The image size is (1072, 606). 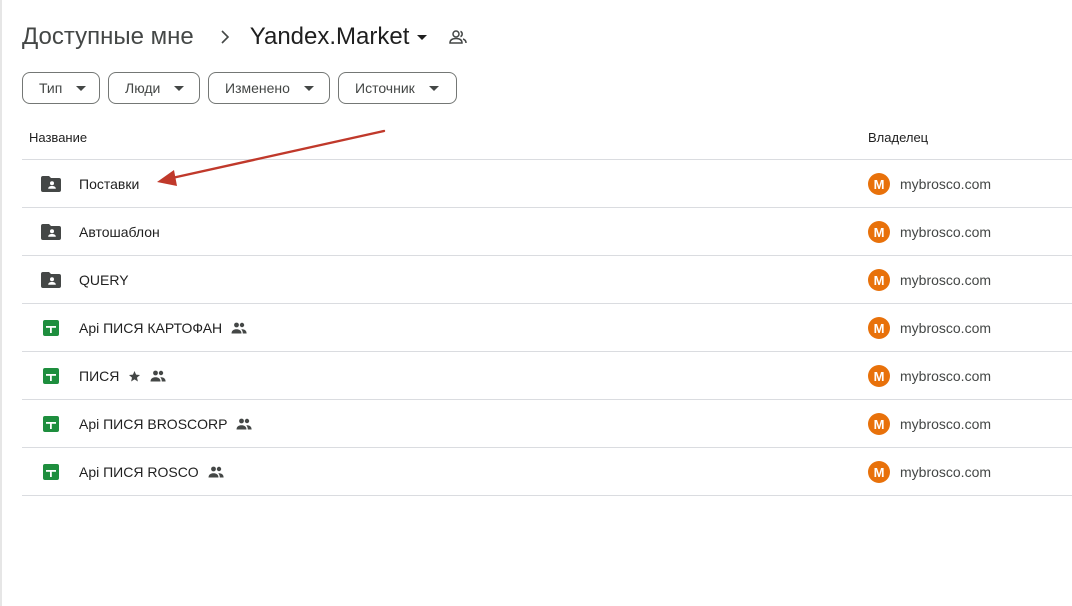 I want to click on filter-source-label: Источник, so click(x=385, y=88).